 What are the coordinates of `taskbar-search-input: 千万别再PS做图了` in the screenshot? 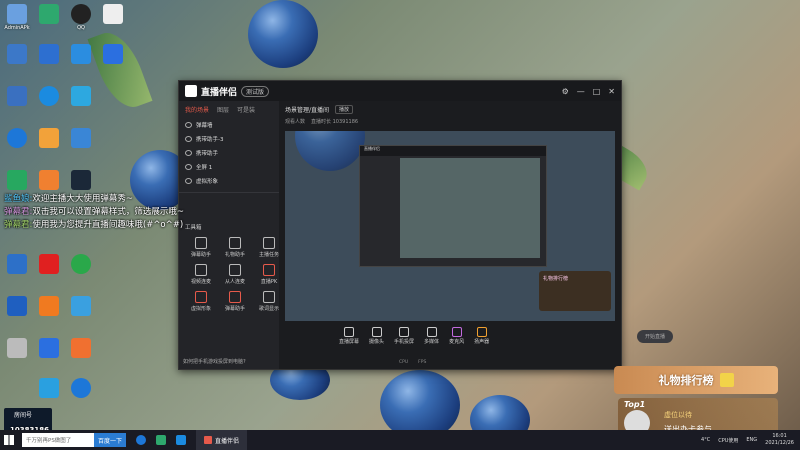 It's located at (58, 440).